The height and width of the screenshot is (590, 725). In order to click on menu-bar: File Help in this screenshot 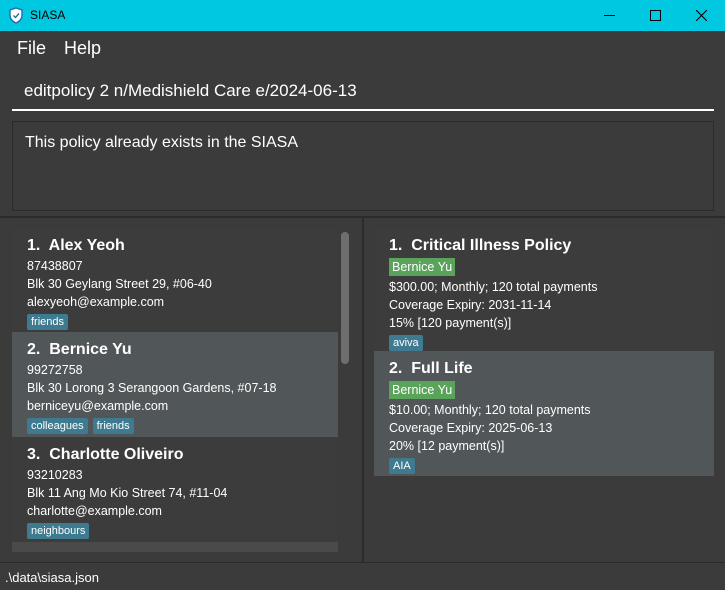, I will do `click(362, 47)`.